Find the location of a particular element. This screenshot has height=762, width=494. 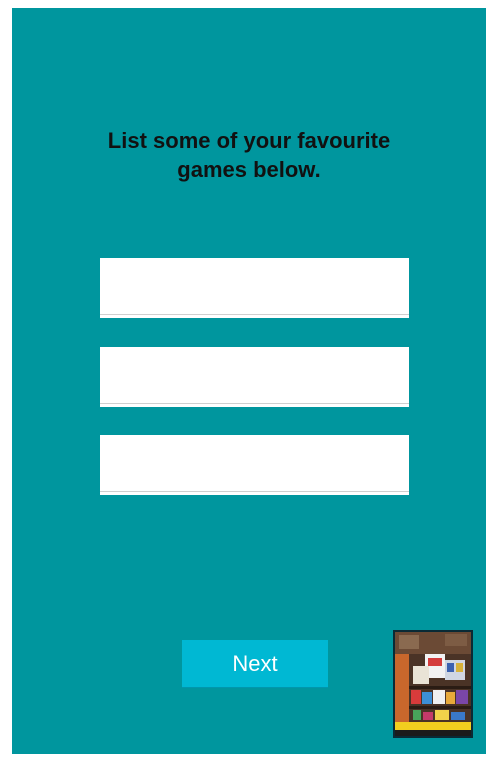

camera-preview-image is located at coordinates (433, 684).